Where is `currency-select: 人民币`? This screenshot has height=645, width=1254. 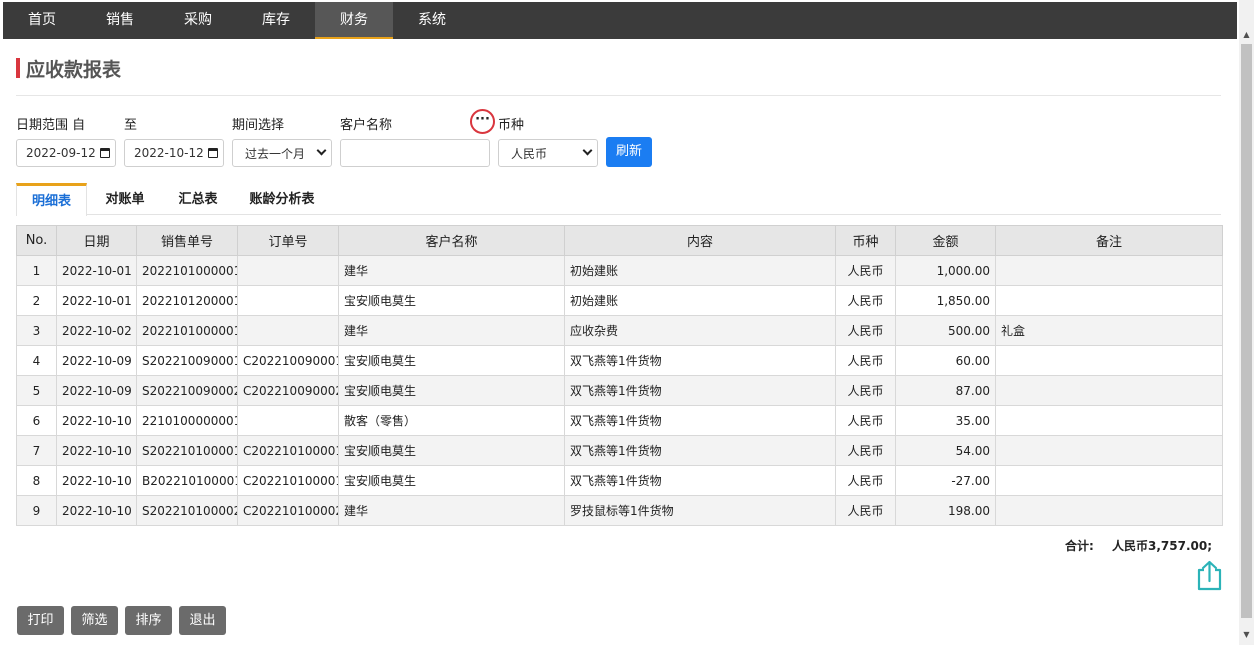 currency-select: 人民币 is located at coordinates (548, 153).